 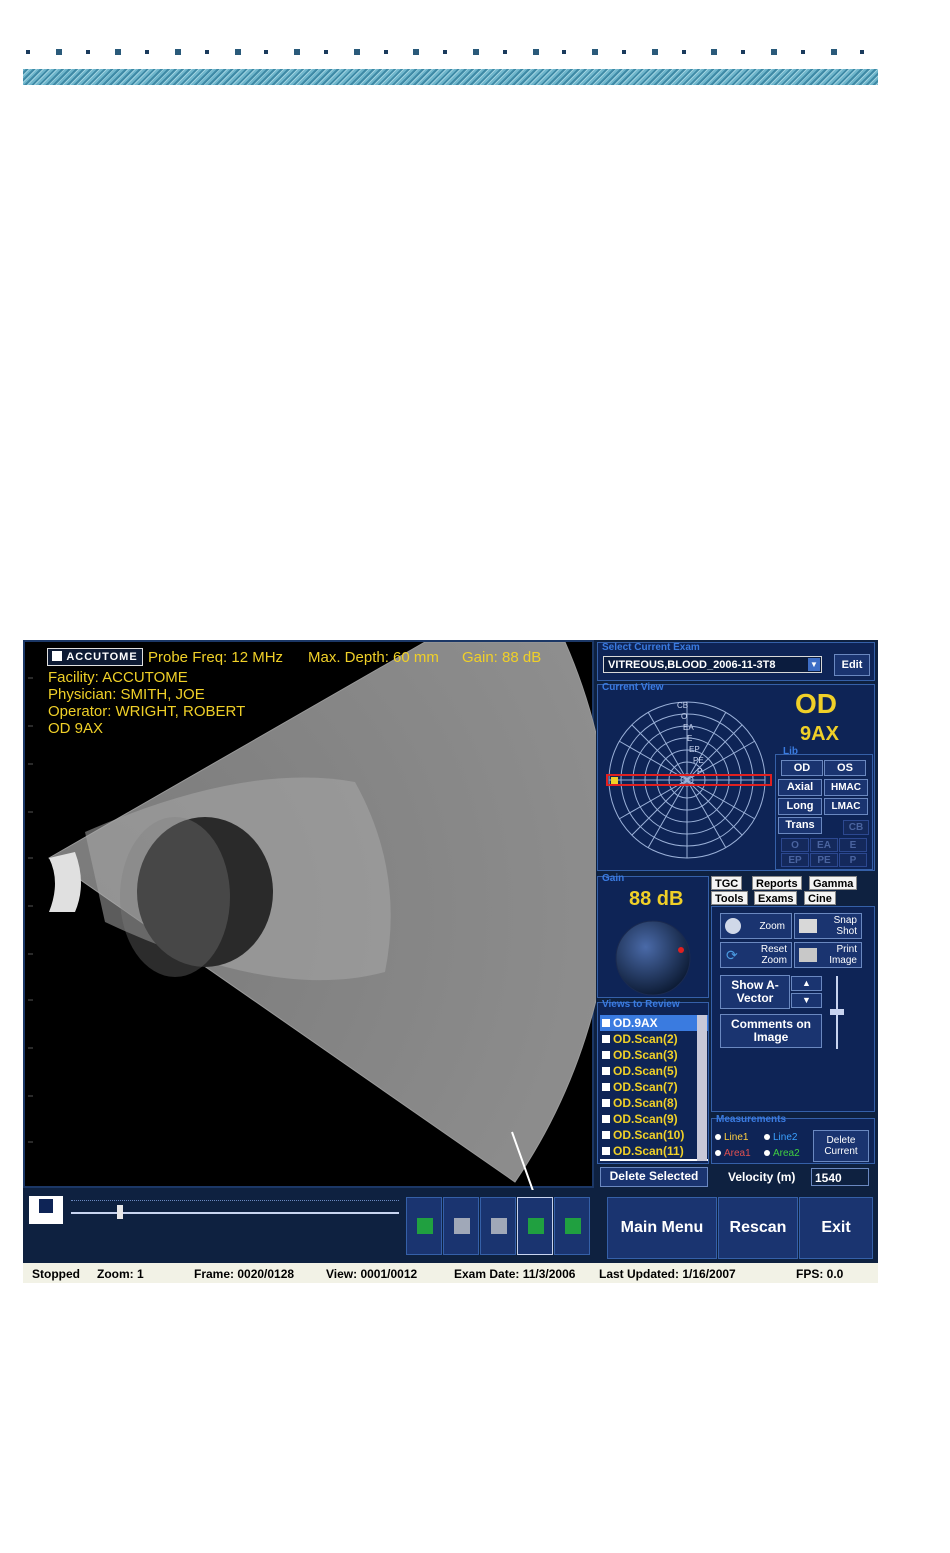 What do you see at coordinates (641, 1004) in the screenshot?
I see `views-legend: Views to Review` at bounding box center [641, 1004].